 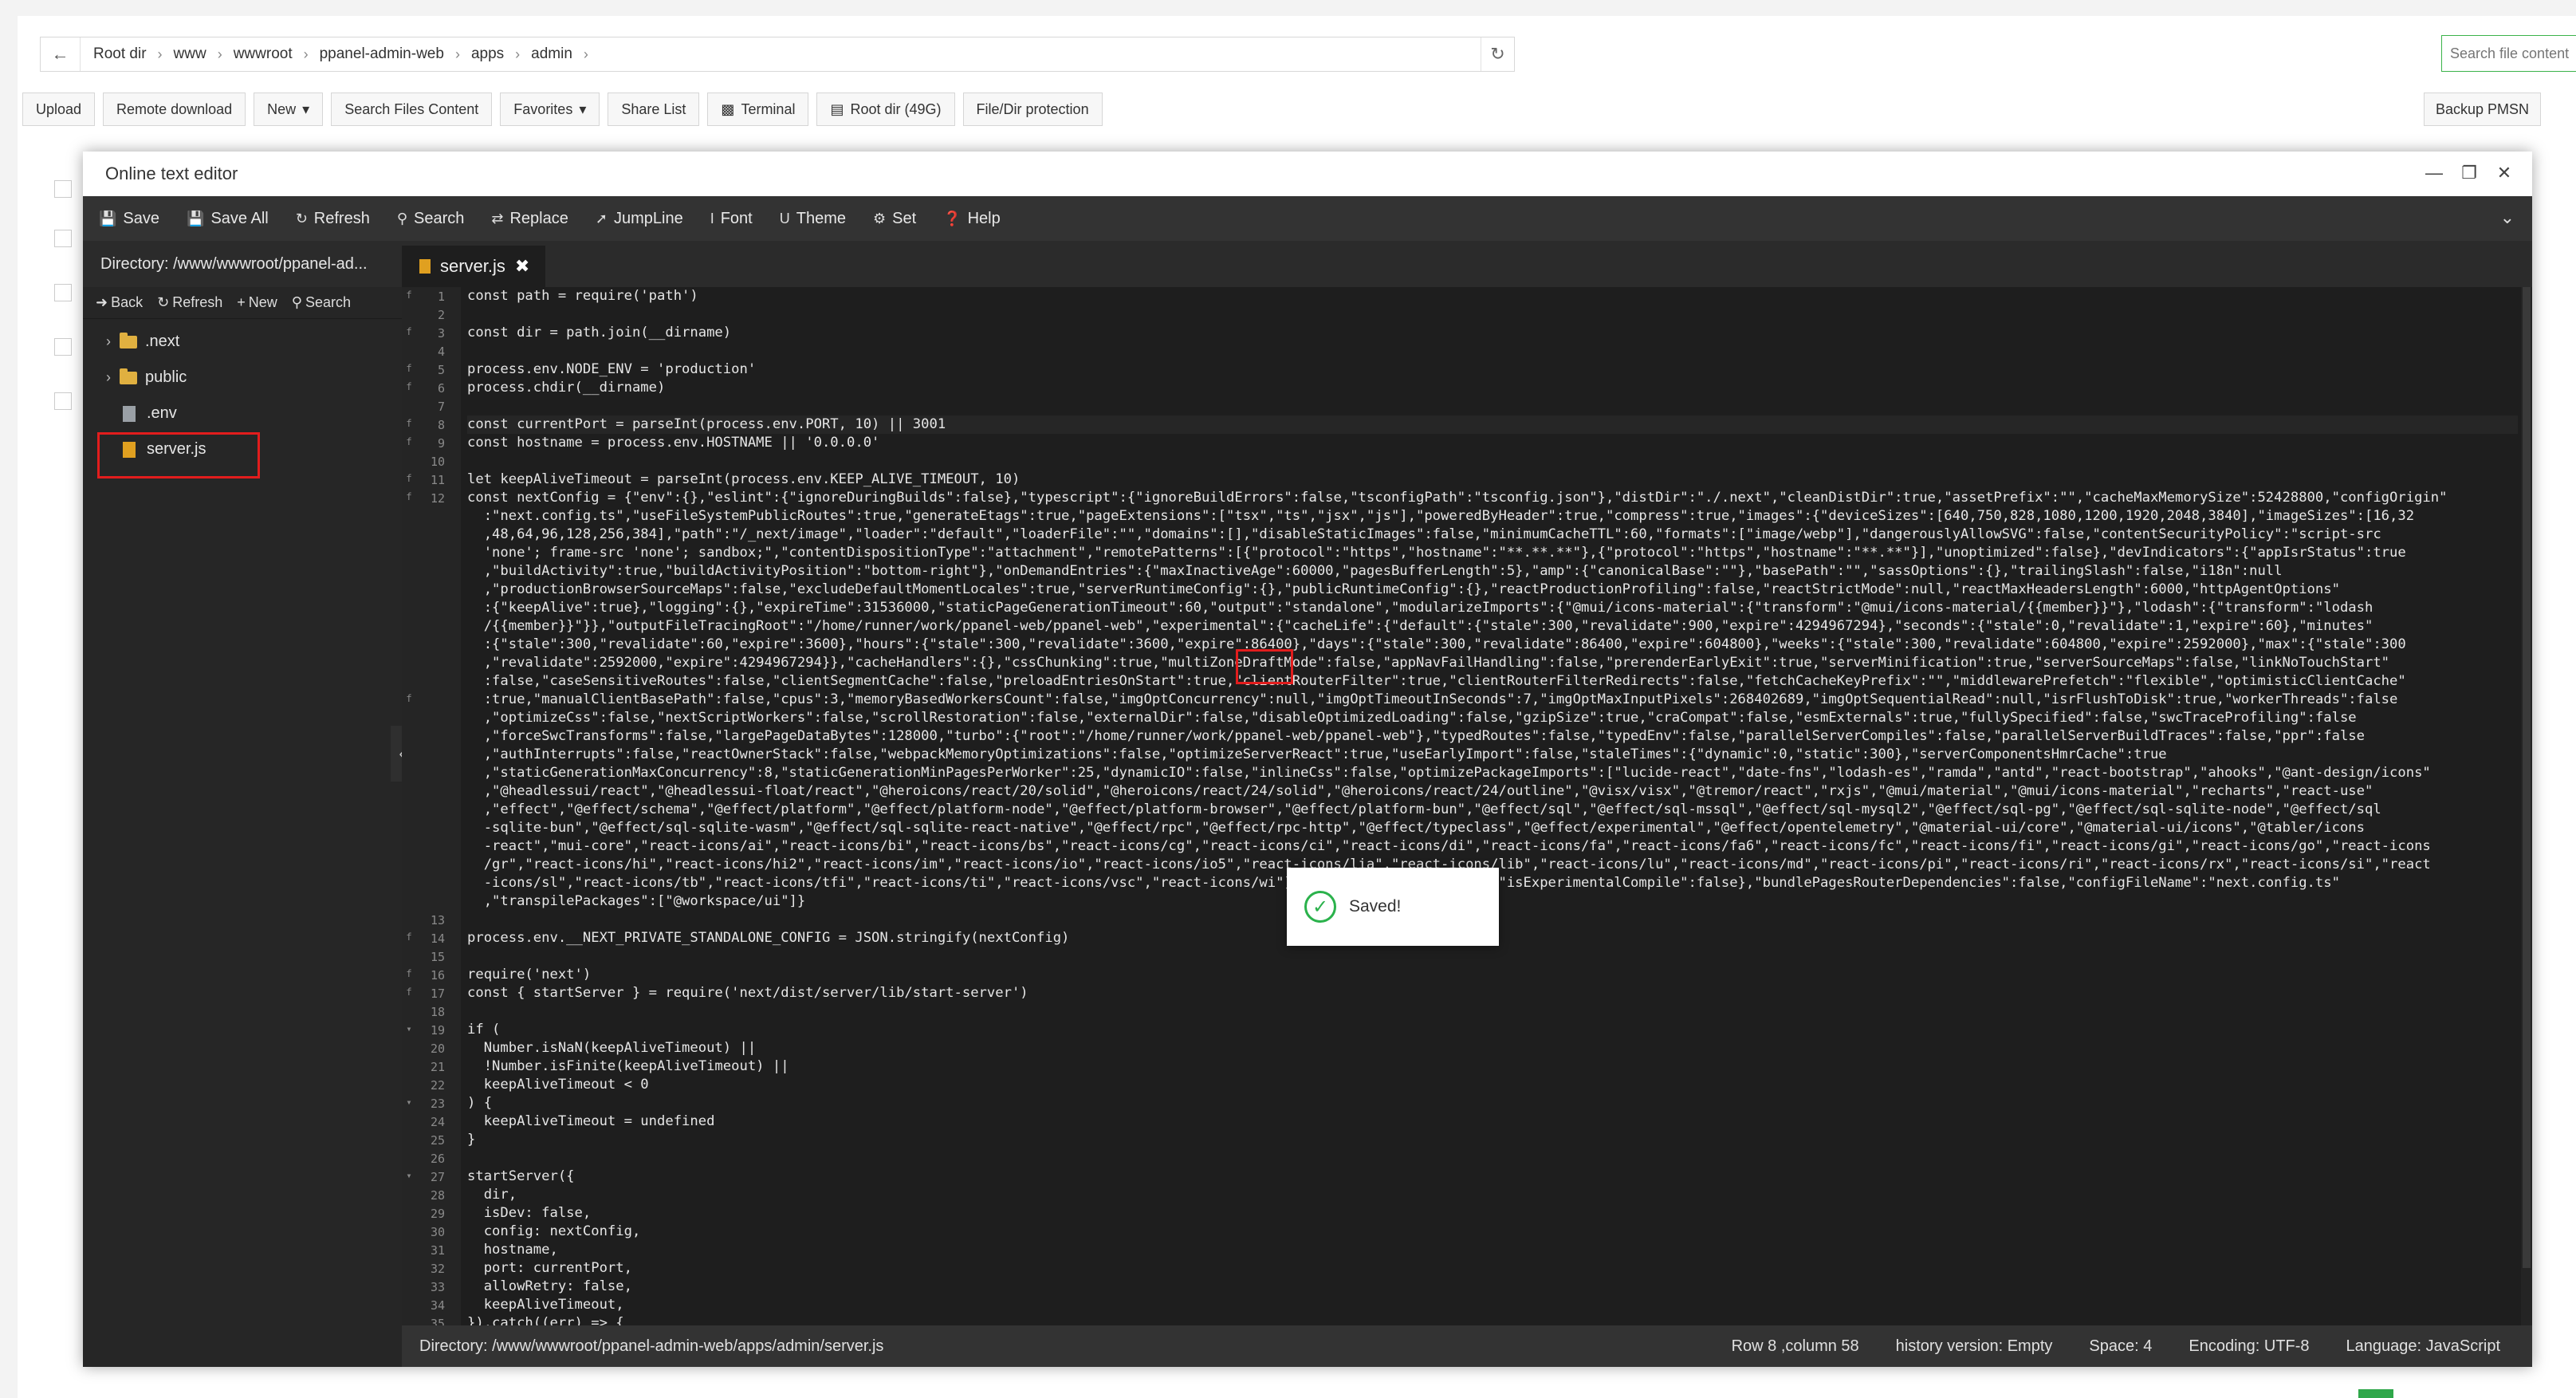 What do you see at coordinates (2508, 53) in the screenshot?
I see `search-file-content-input` at bounding box center [2508, 53].